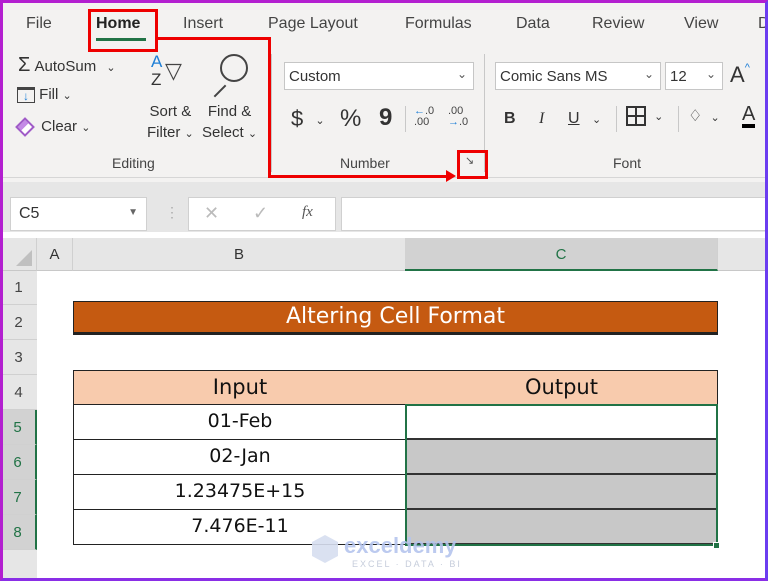 The height and width of the screenshot is (581, 768). I want to click on underline-button: U ⌄, so click(584, 119).